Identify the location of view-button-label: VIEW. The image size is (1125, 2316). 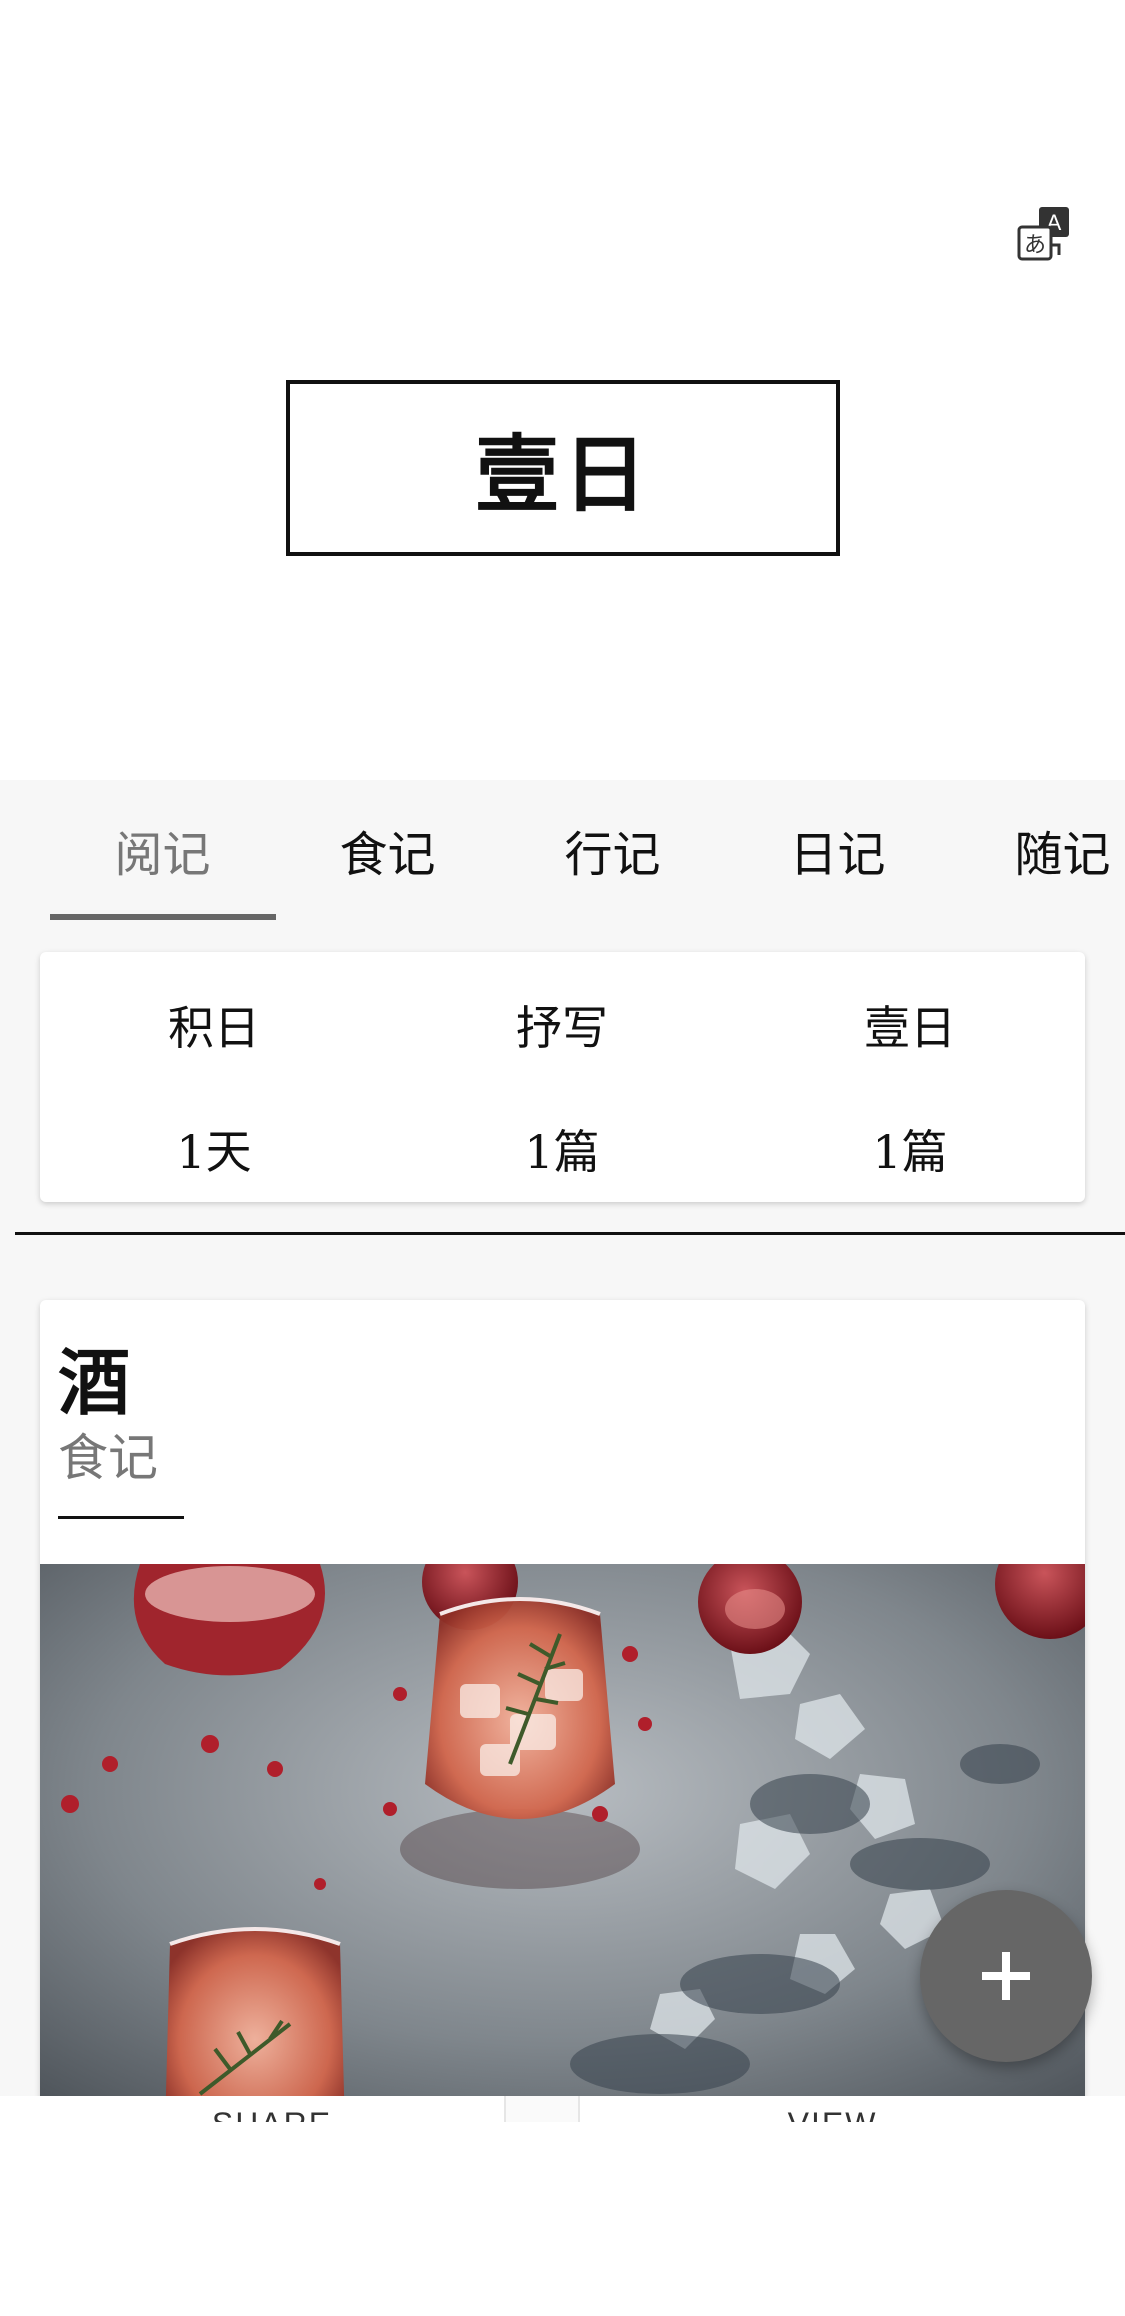
(833, 2114).